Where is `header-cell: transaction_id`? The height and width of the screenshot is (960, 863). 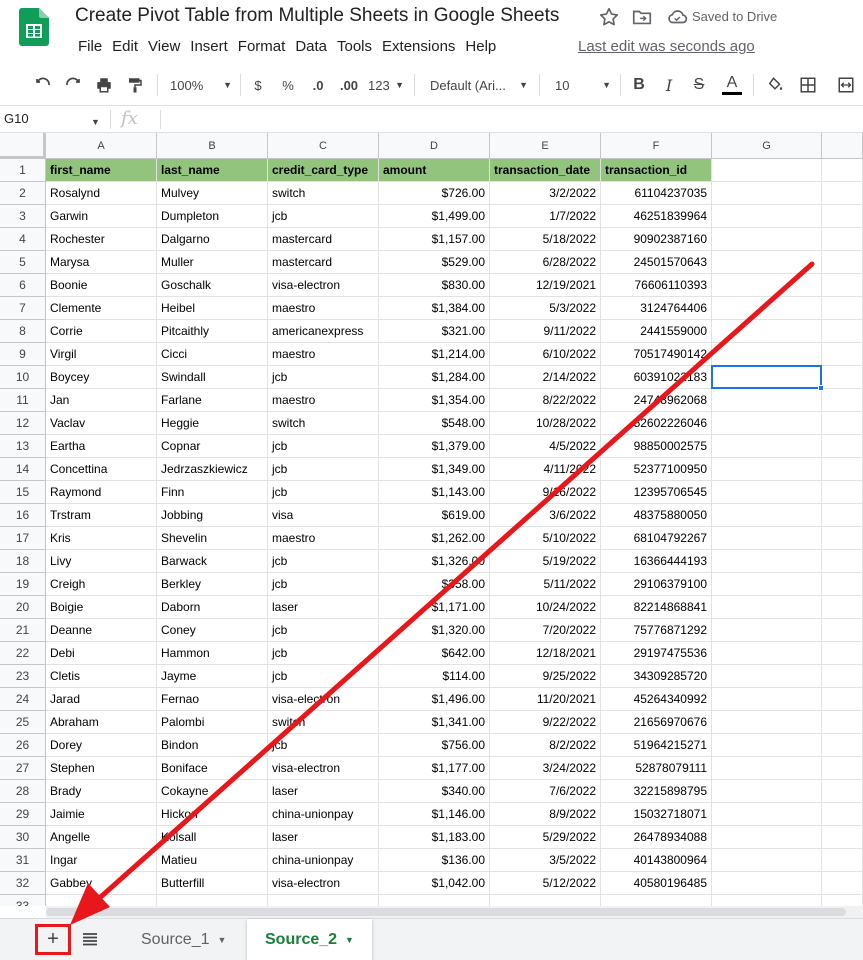 header-cell: transaction_id is located at coordinates (656, 170).